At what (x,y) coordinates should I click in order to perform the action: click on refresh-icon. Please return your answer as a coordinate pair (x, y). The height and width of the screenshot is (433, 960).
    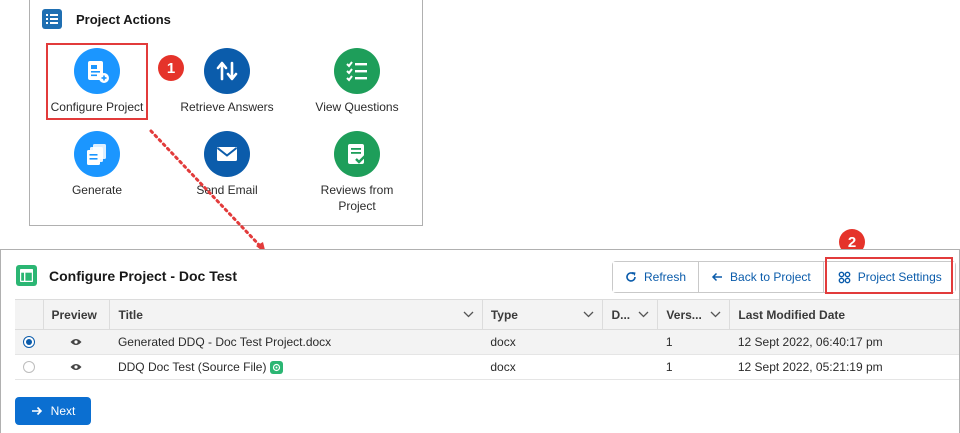
    Looking at the image, I should click on (631, 277).